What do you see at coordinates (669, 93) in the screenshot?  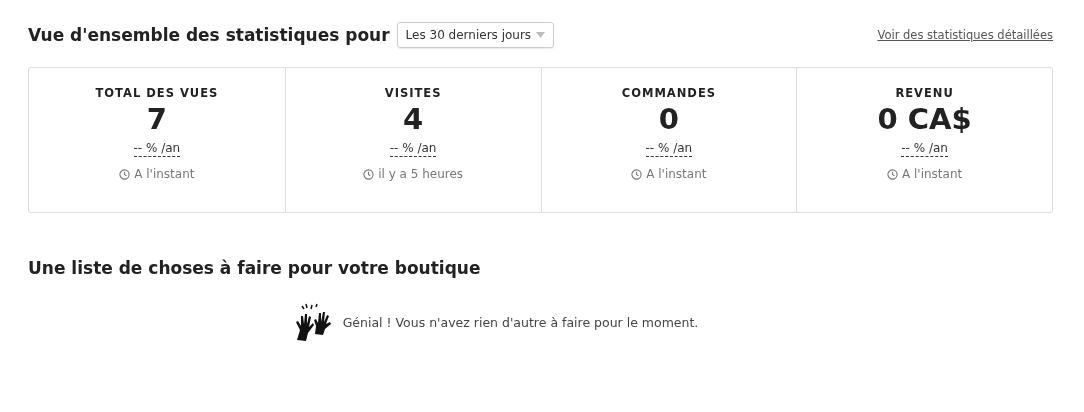 I see `stat-label: COMMANDES` at bounding box center [669, 93].